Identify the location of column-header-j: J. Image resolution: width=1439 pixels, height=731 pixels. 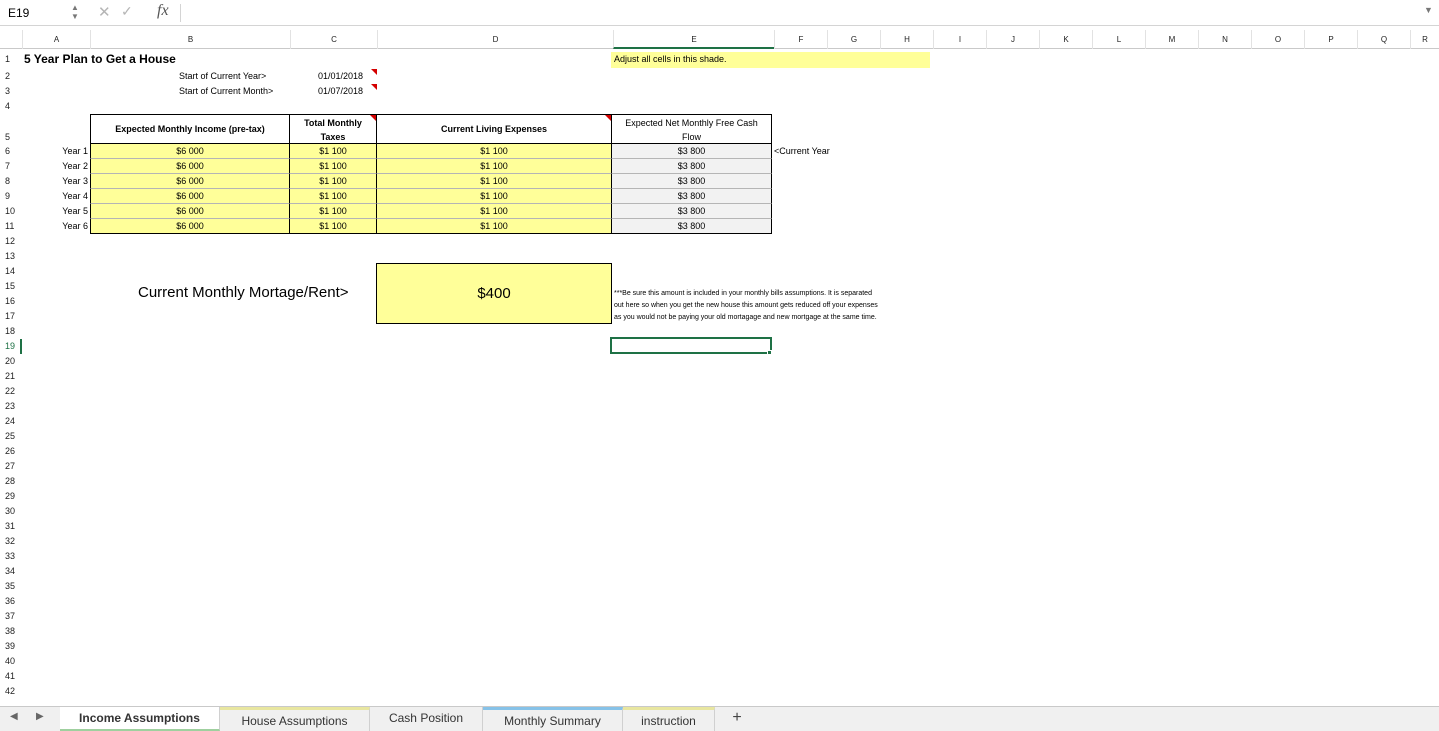
(1012, 39).